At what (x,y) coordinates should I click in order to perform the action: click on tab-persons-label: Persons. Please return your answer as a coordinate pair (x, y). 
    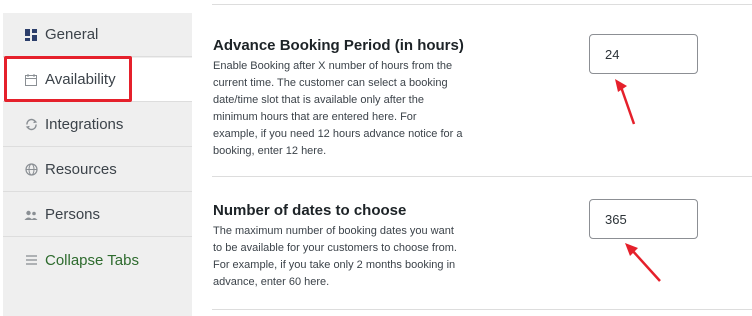
    Looking at the image, I should click on (73, 214).